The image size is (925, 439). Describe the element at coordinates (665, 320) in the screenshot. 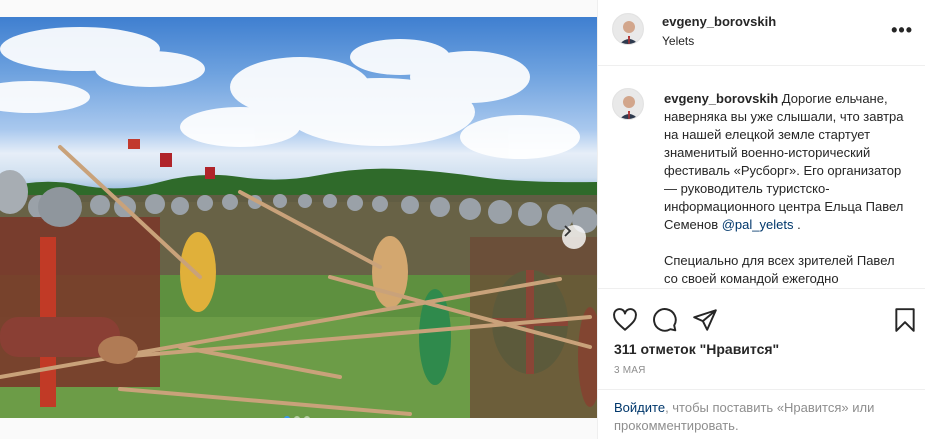

I see `comment-icon` at that location.